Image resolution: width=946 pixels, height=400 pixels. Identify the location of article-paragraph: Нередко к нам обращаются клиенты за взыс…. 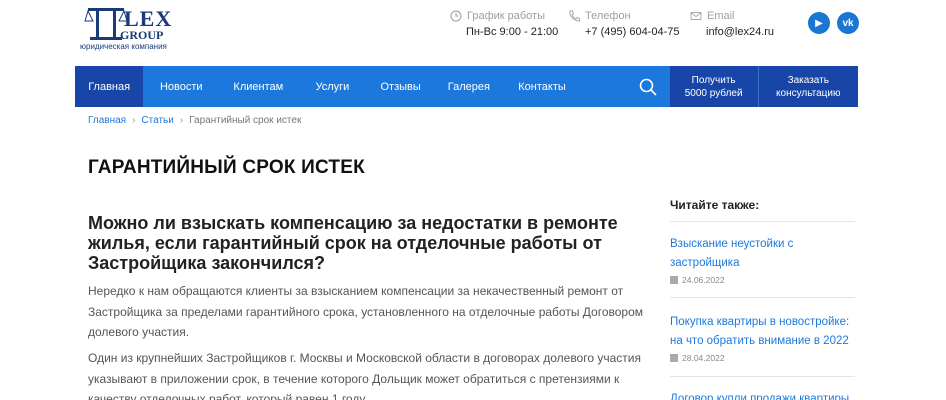
(366, 311).